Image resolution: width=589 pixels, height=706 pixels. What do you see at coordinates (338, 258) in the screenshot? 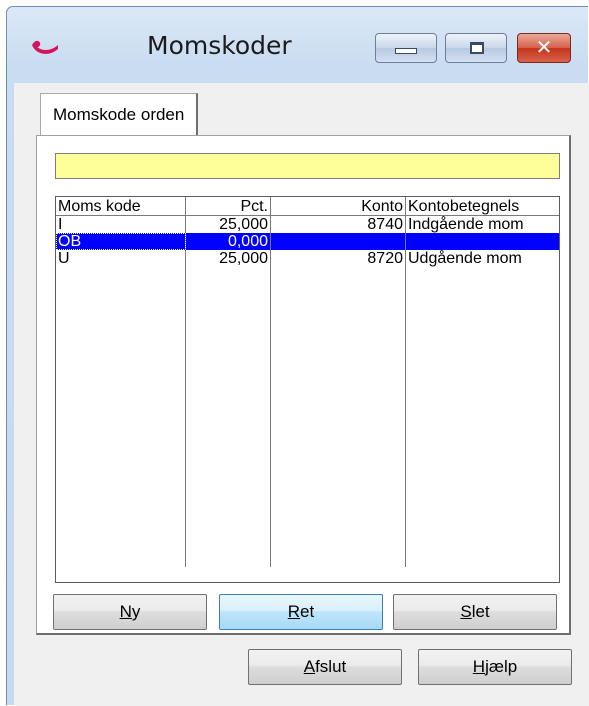
I see `cell-konto: 8720` at bounding box center [338, 258].